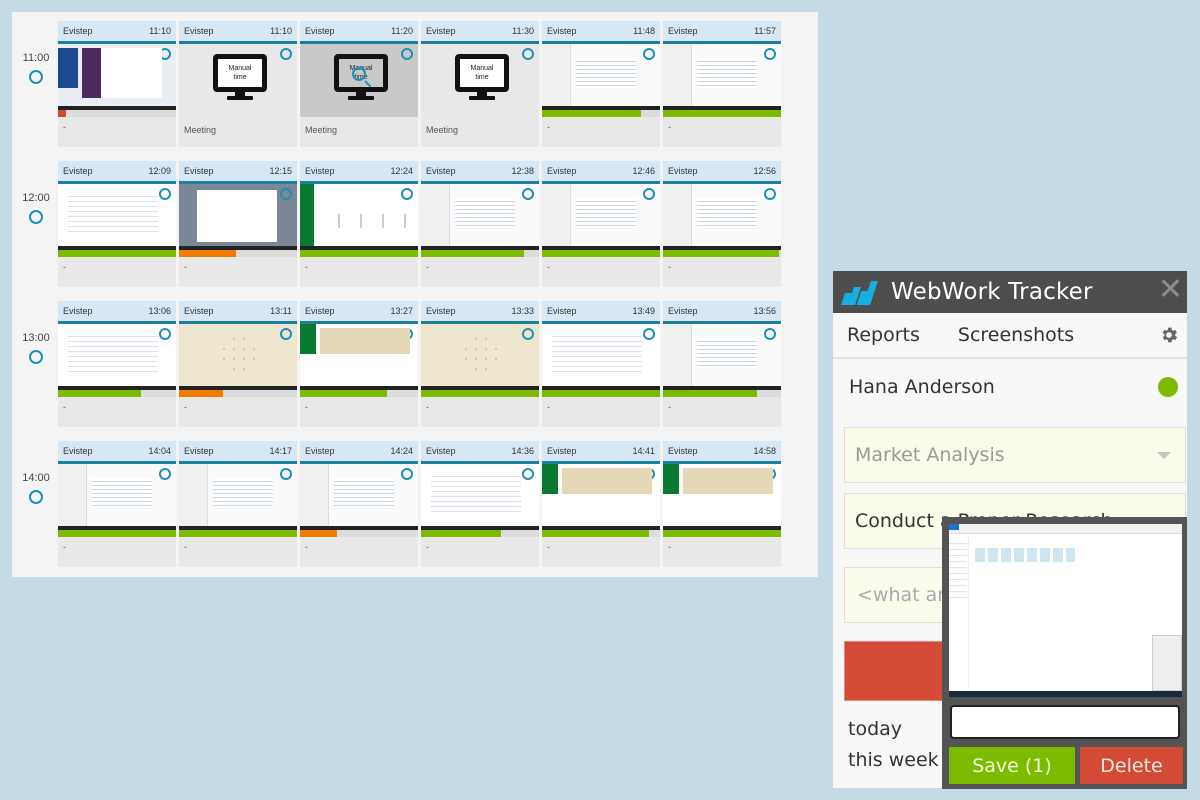 This screenshot has width=1200, height=800. I want to click on project-select: Market Analysis, so click(1015, 455).